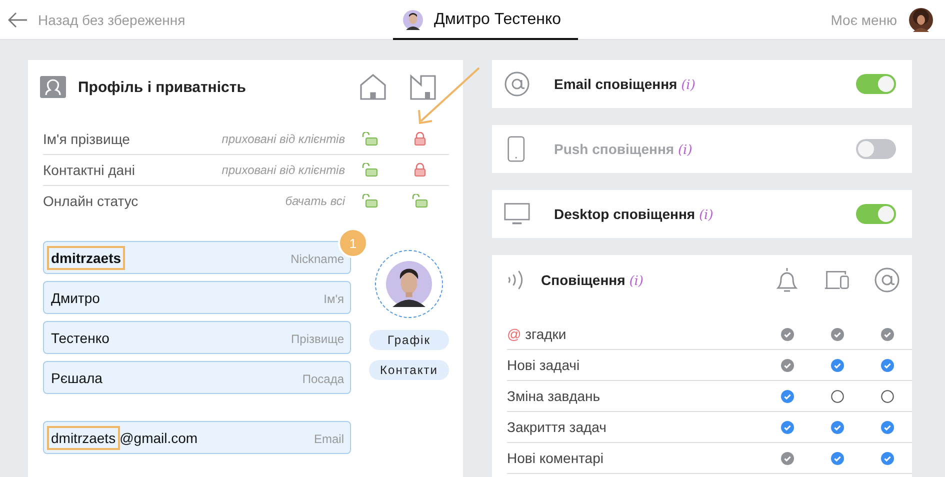 The width and height of the screenshot is (945, 477). What do you see at coordinates (557, 427) in the screenshot?
I see `notification-label: Закриття задач` at bounding box center [557, 427].